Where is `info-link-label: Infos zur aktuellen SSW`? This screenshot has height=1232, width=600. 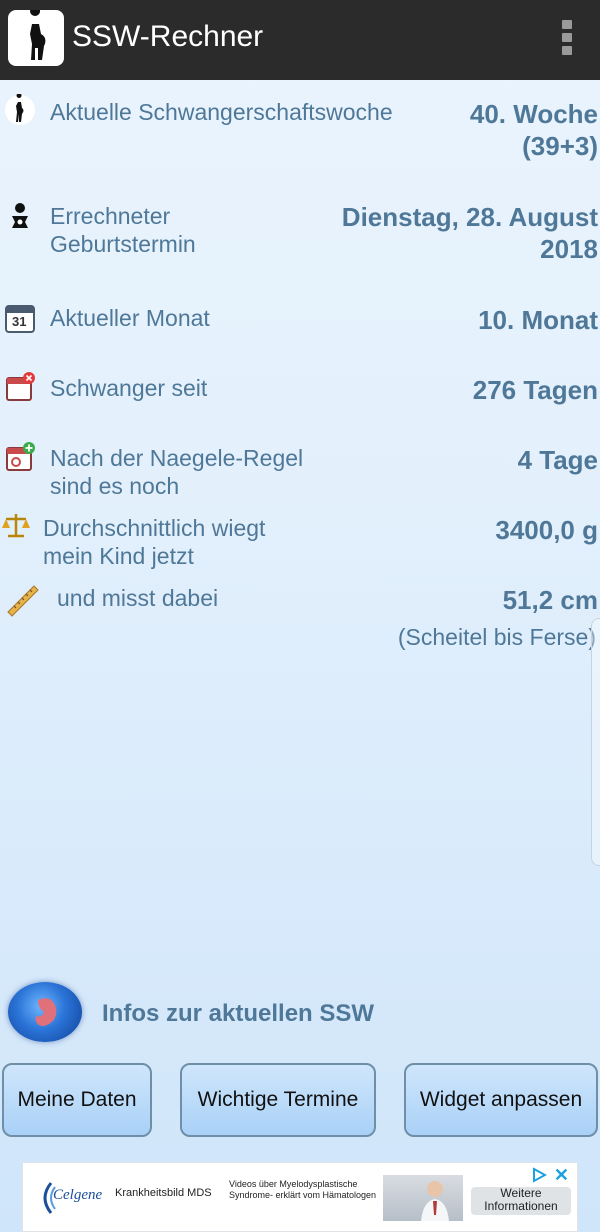 info-link-label: Infos zur aktuellen SSW is located at coordinates (238, 1013).